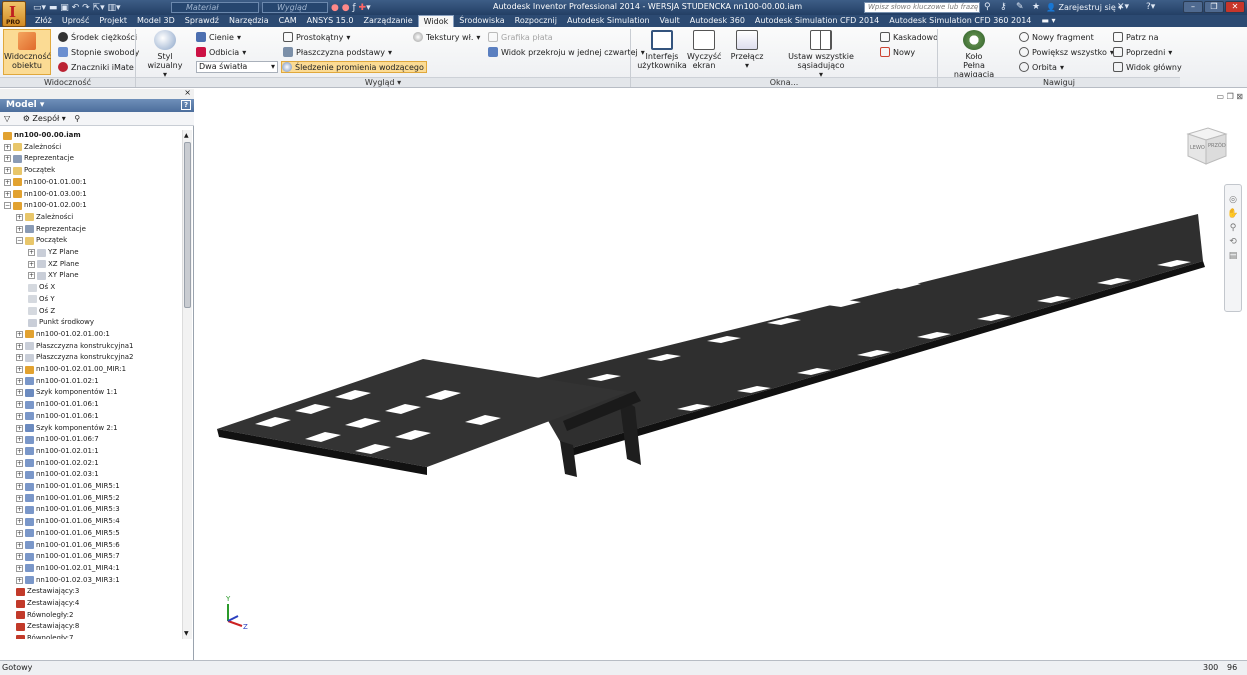 The width and height of the screenshot is (1247, 675). Describe the element at coordinates (63, 334) in the screenshot. I see `tree-item: + nn100-01.02.01.00:1` at that location.